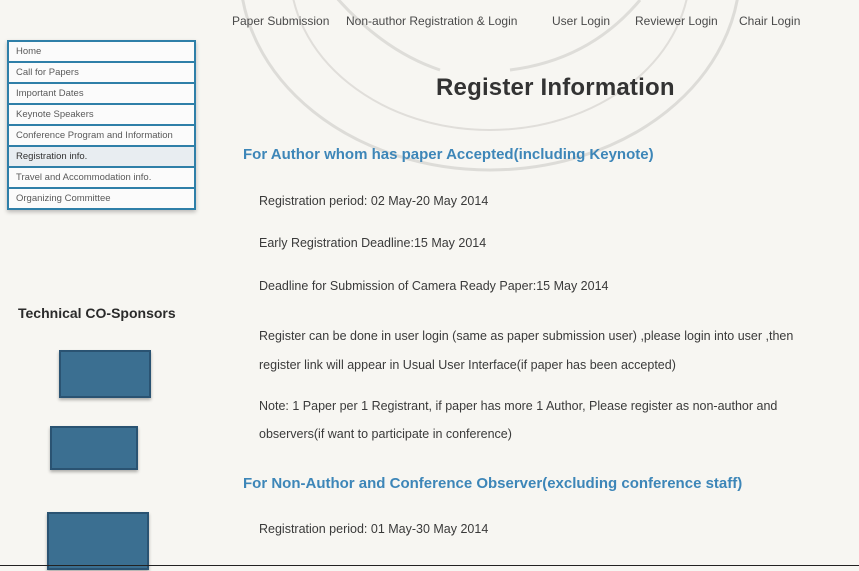 The height and width of the screenshot is (571, 859). Describe the element at coordinates (97, 313) in the screenshot. I see `sponsors-title: Technical CO-Sponsors` at that location.